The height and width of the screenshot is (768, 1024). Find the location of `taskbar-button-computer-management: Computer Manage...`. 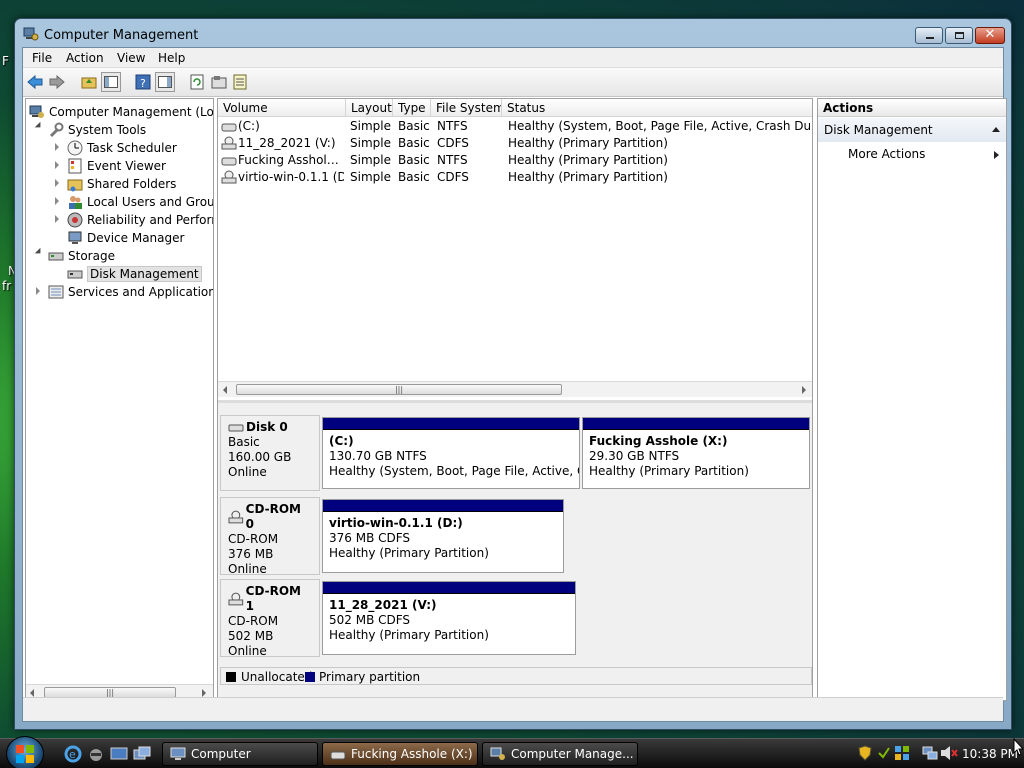

taskbar-button-computer-management: Computer Manage... is located at coordinates (560, 754).